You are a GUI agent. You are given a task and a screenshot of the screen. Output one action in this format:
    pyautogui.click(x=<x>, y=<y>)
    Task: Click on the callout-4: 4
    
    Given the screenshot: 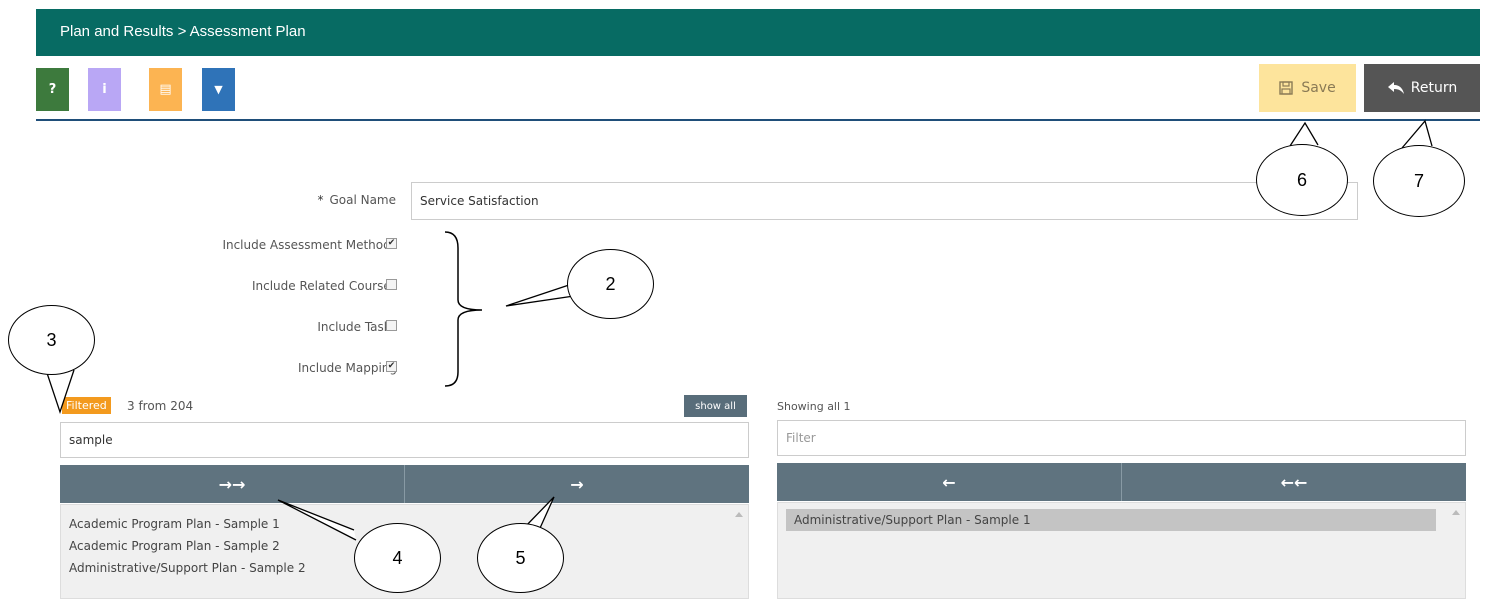 What is the action you would take?
    pyautogui.click(x=397, y=558)
    